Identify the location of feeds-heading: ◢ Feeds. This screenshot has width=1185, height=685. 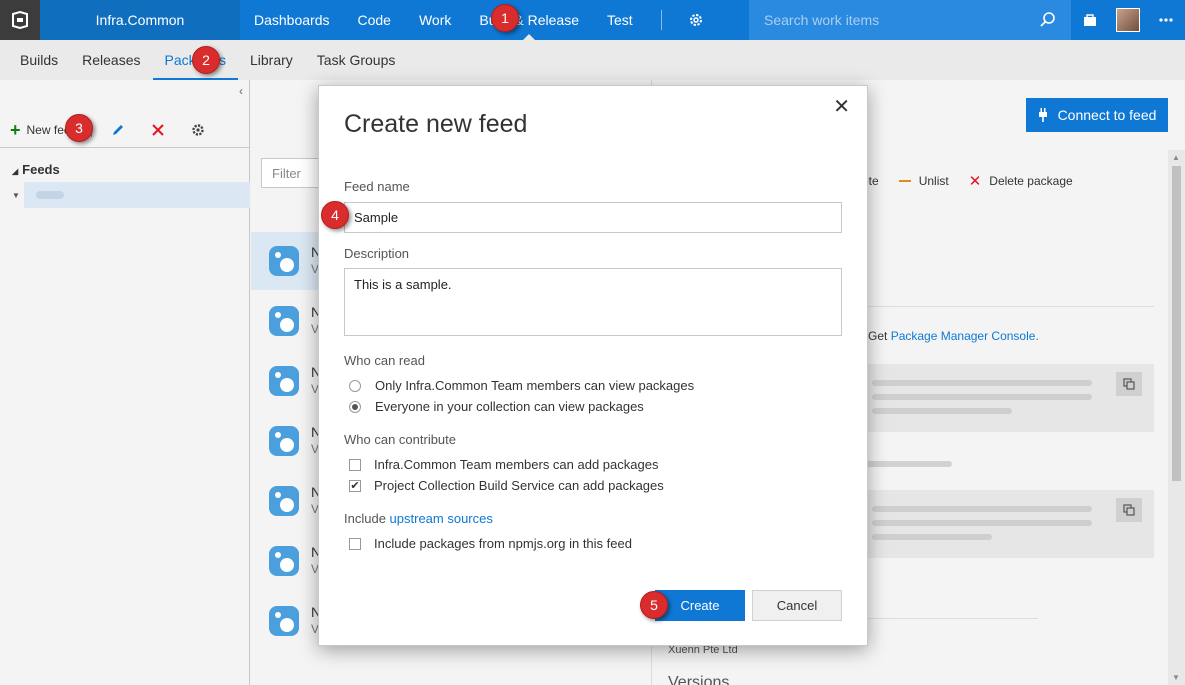
(36, 169).